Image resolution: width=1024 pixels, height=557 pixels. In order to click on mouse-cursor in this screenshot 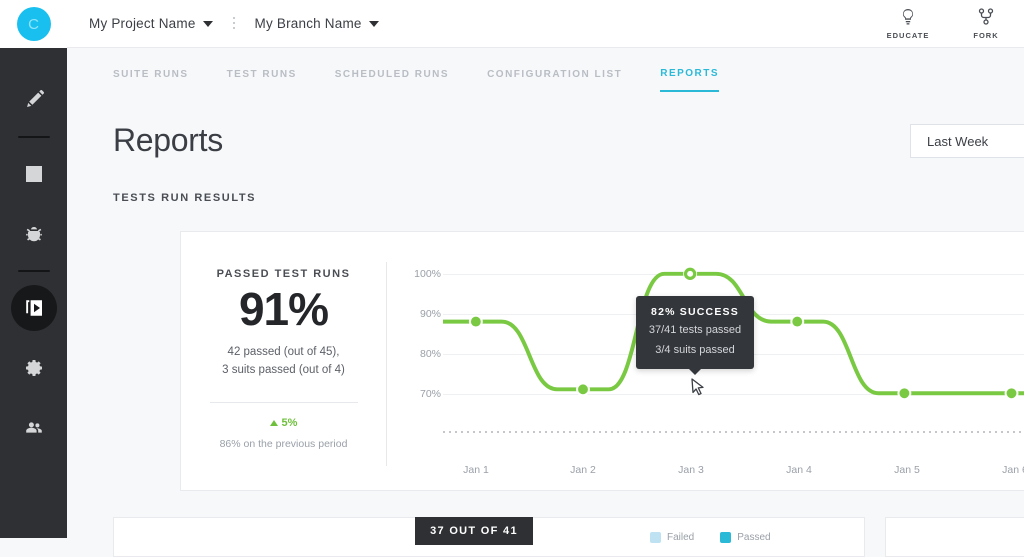, I will do `click(698, 390)`.